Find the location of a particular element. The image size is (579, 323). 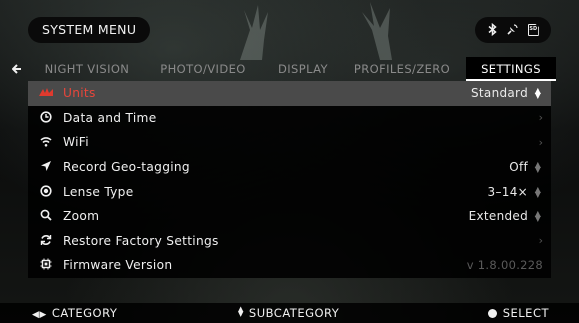

list-item-label: Restore Factory Settings is located at coordinates (141, 240).